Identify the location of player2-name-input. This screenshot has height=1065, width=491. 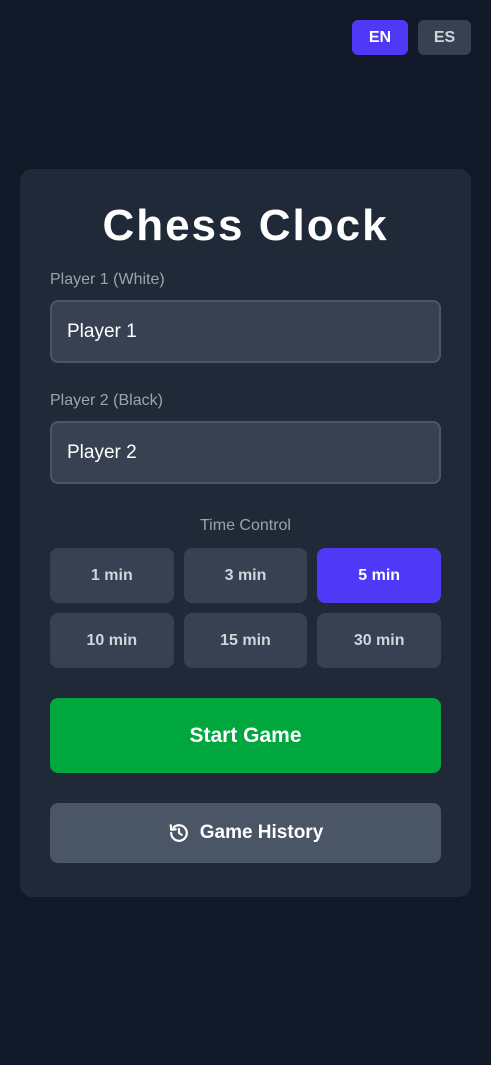
(245, 452).